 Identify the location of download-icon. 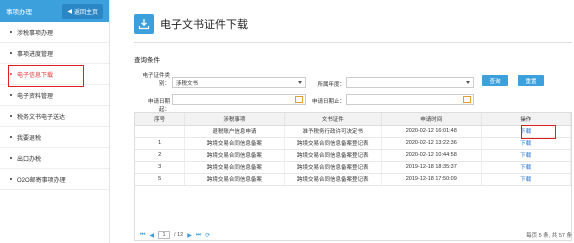
(144, 24).